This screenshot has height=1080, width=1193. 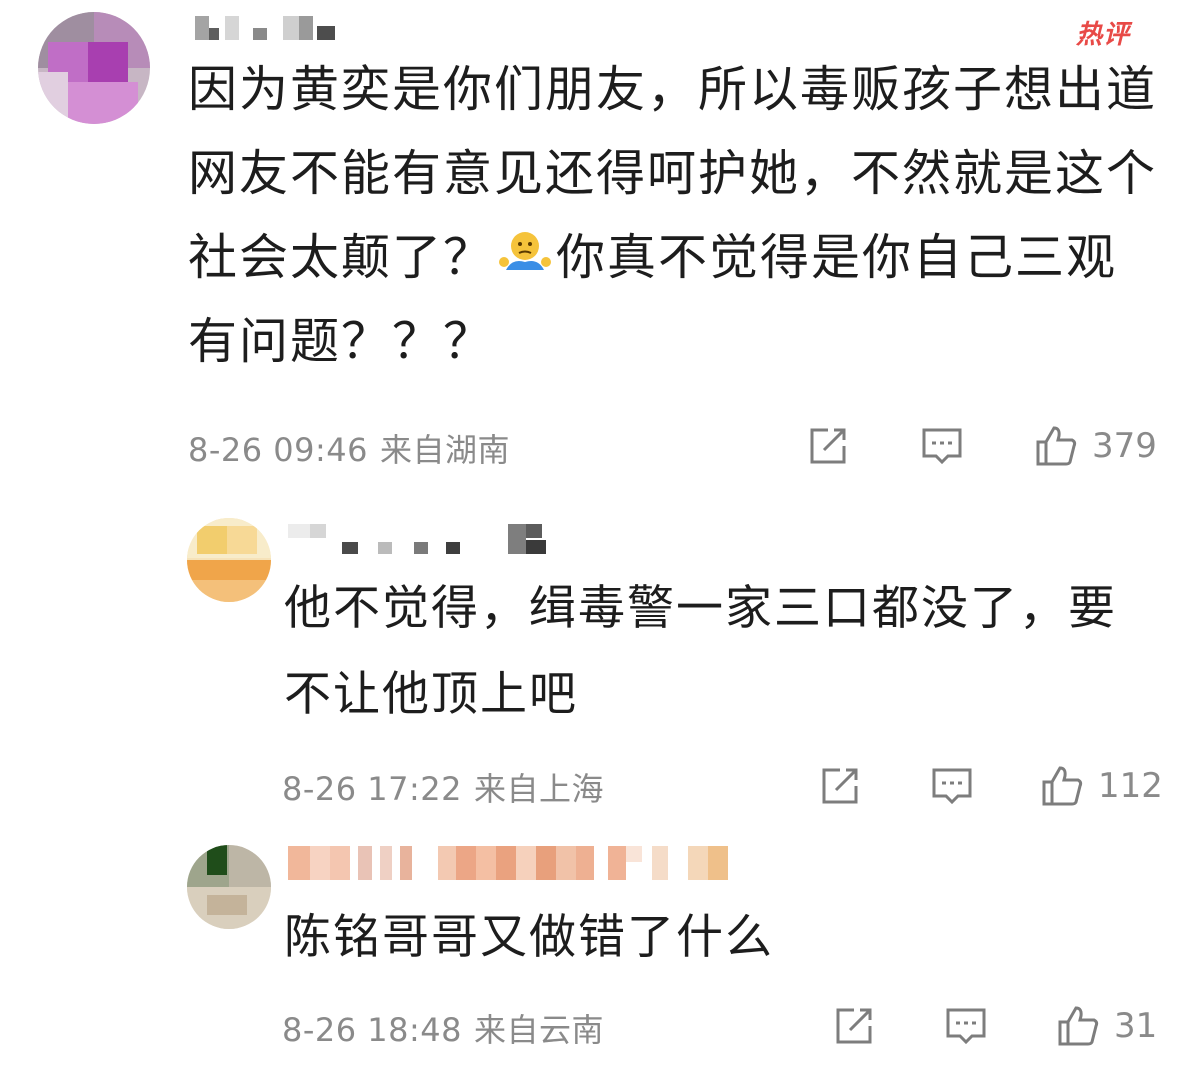 What do you see at coordinates (525, 249) in the screenshot?
I see `shrug-emoji-icon` at bounding box center [525, 249].